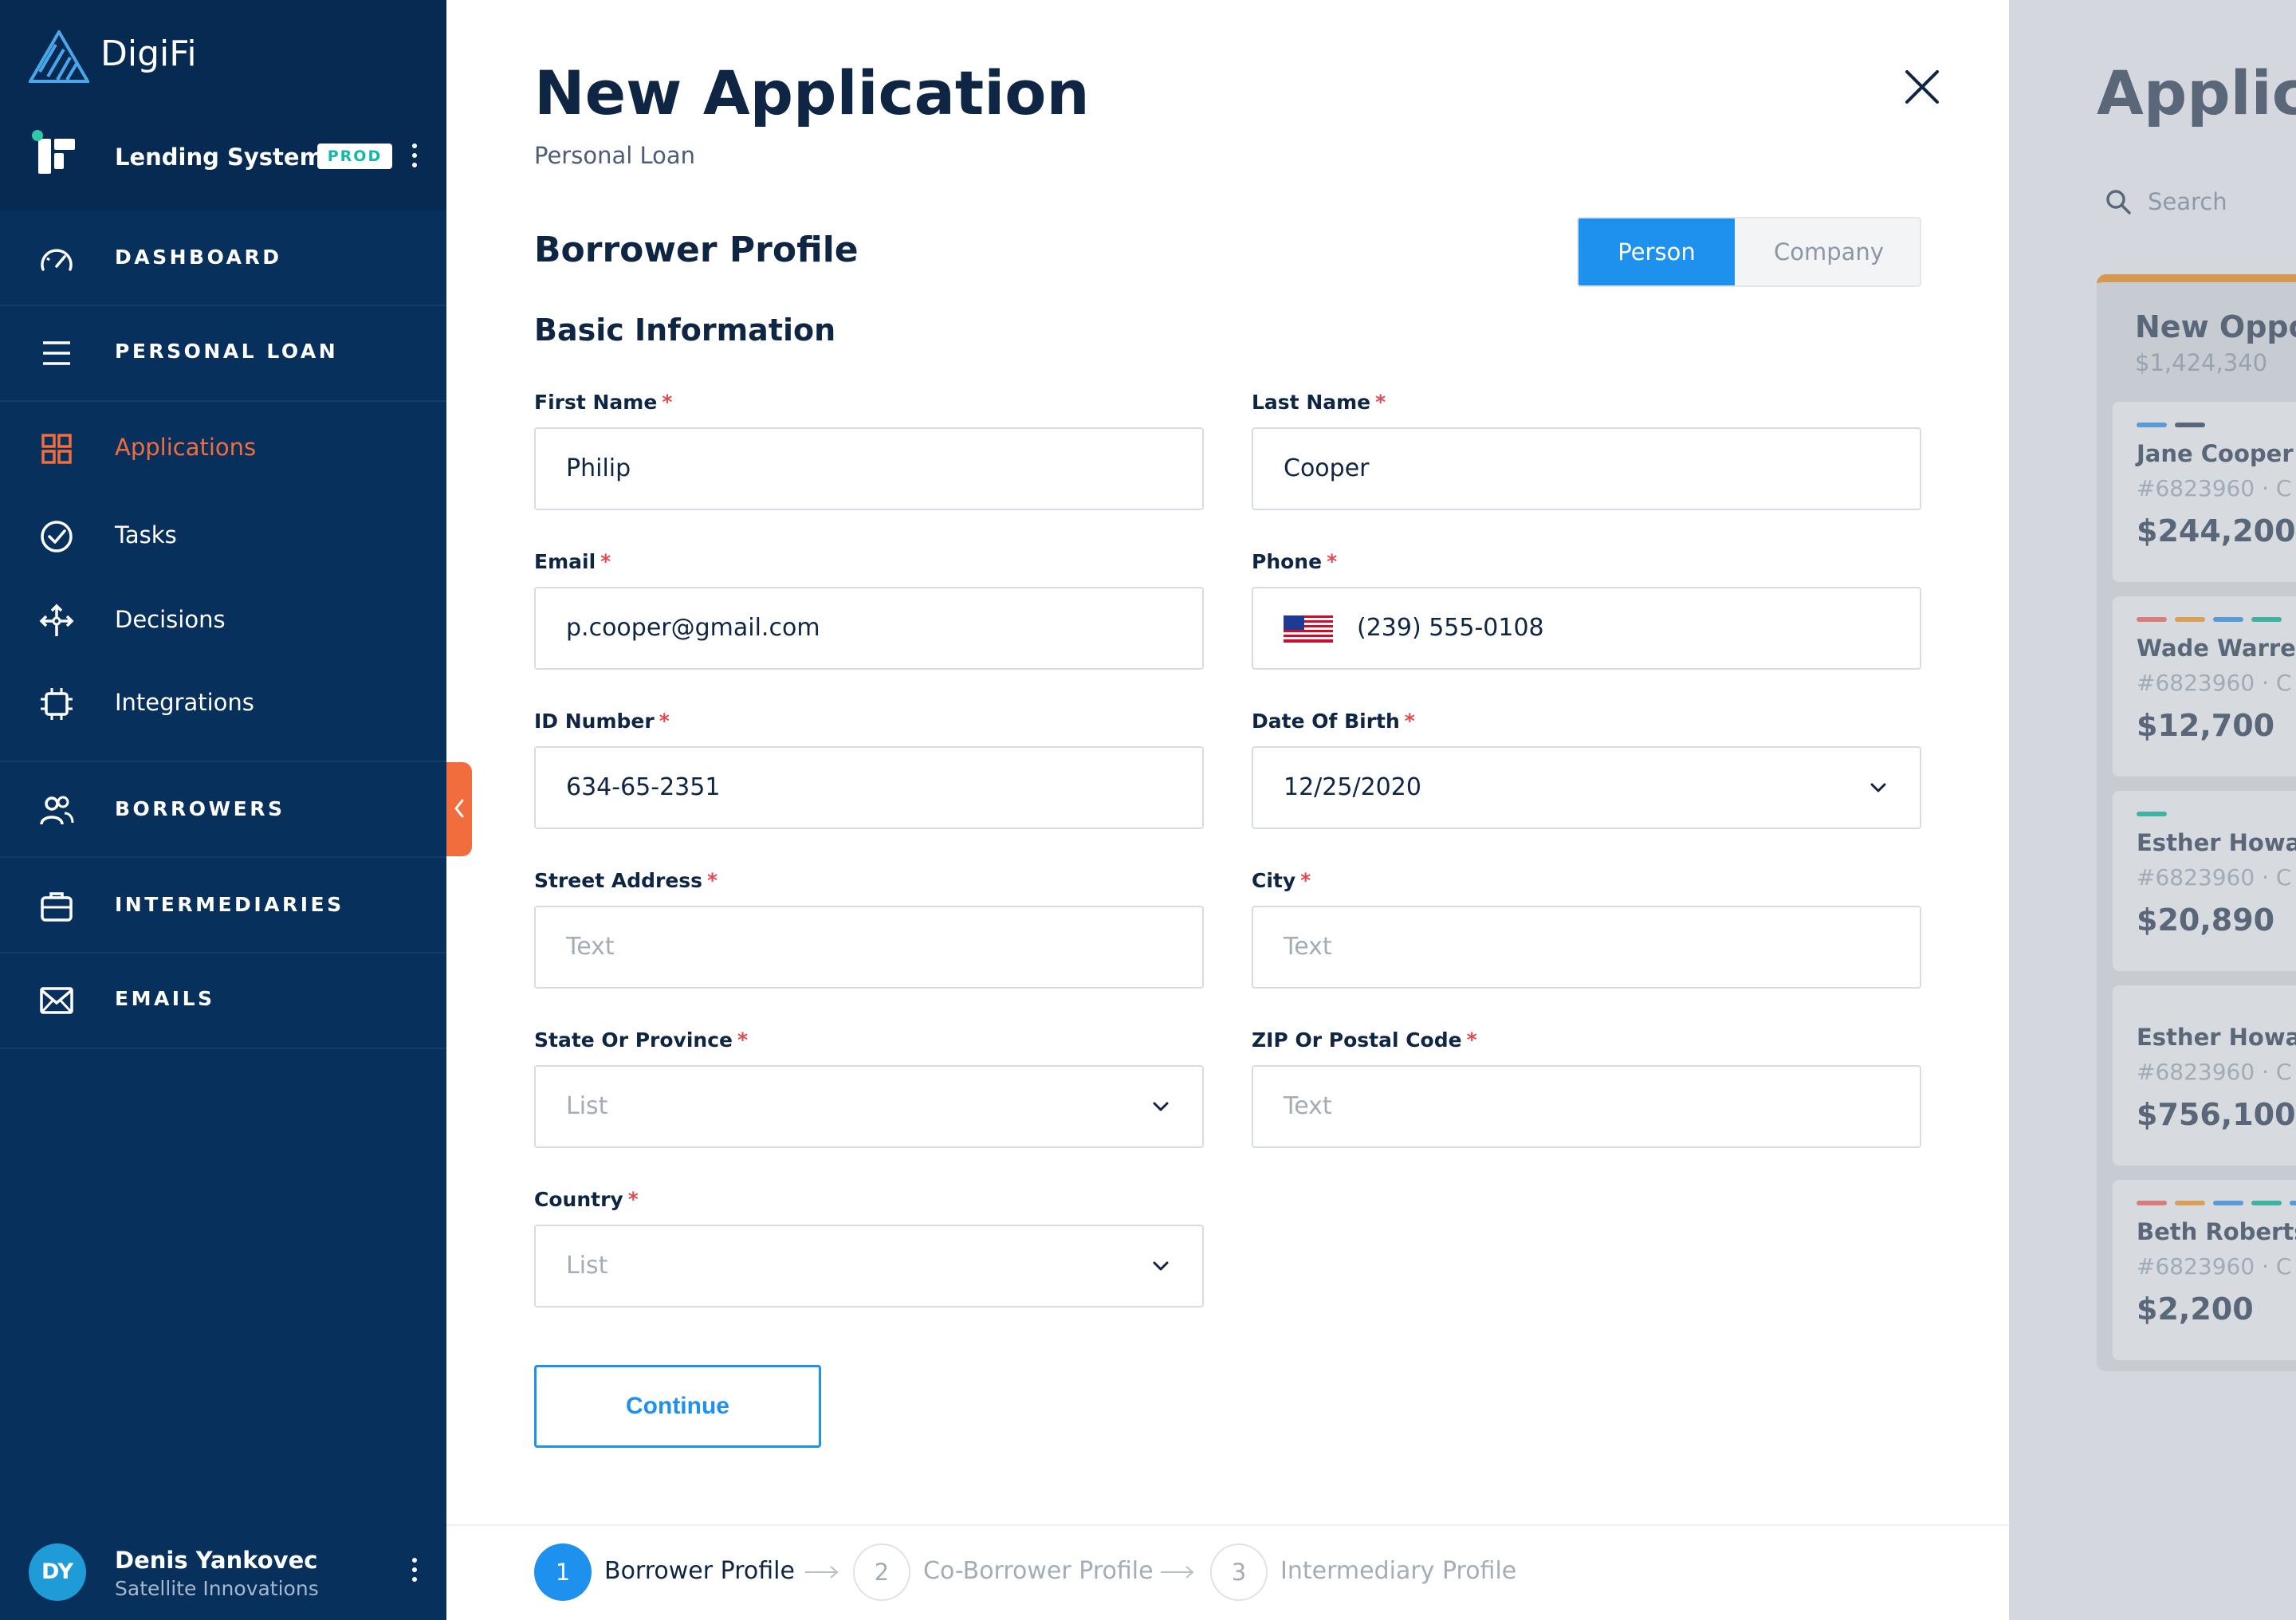  I want to click on first-name-input: Philip, so click(869, 469).